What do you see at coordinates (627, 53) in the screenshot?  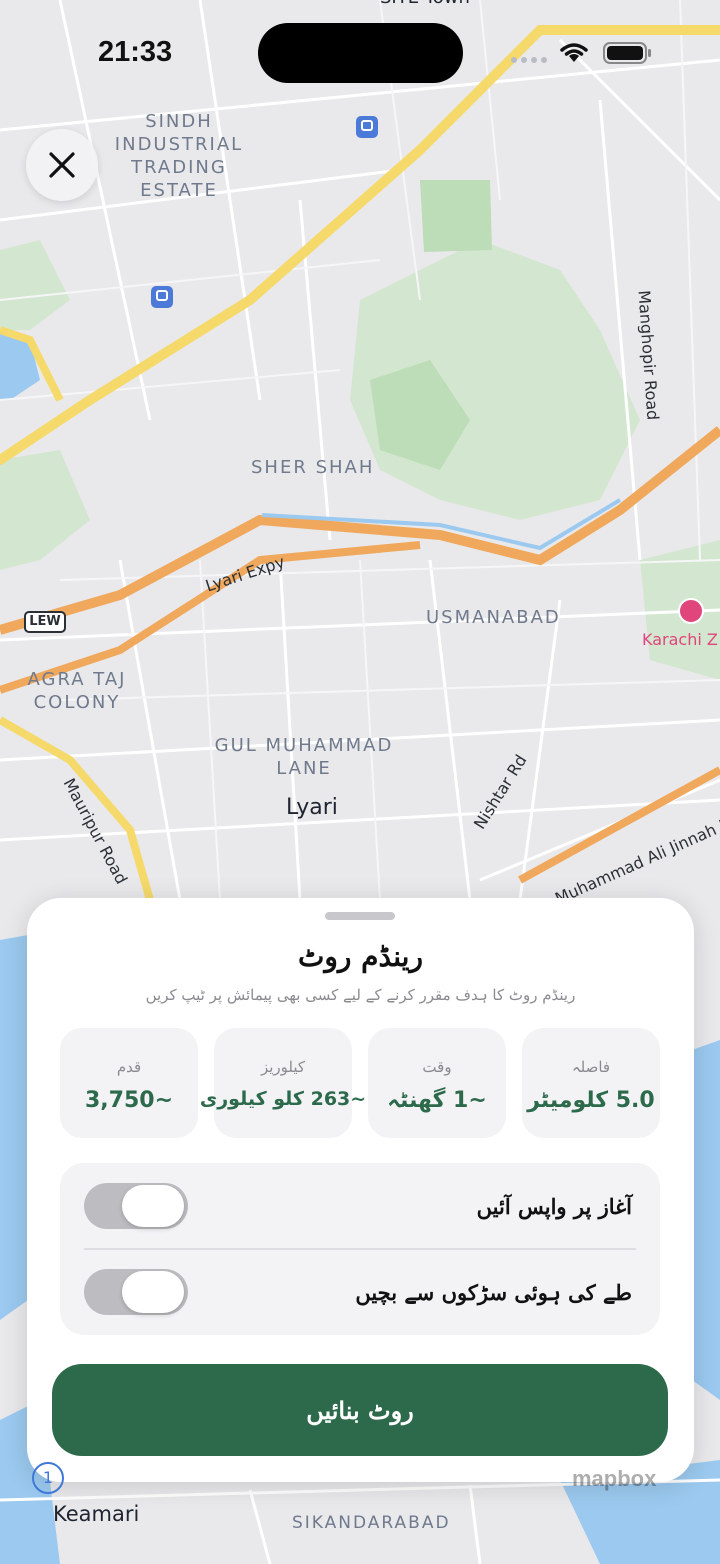 I see `battery-icon` at bounding box center [627, 53].